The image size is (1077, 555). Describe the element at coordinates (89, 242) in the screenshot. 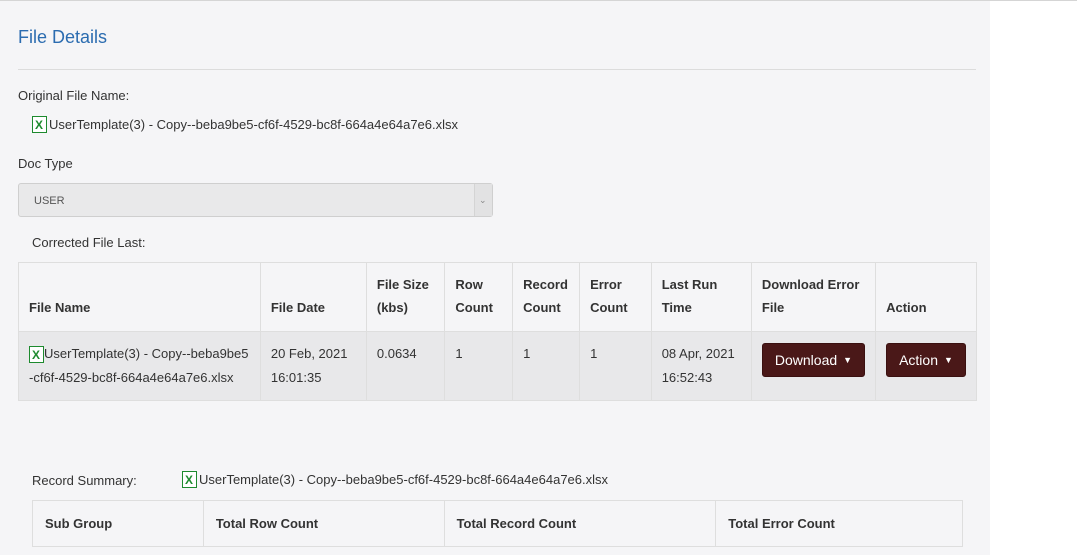

I see `corrected-file-label: Corrected File Last:` at that location.